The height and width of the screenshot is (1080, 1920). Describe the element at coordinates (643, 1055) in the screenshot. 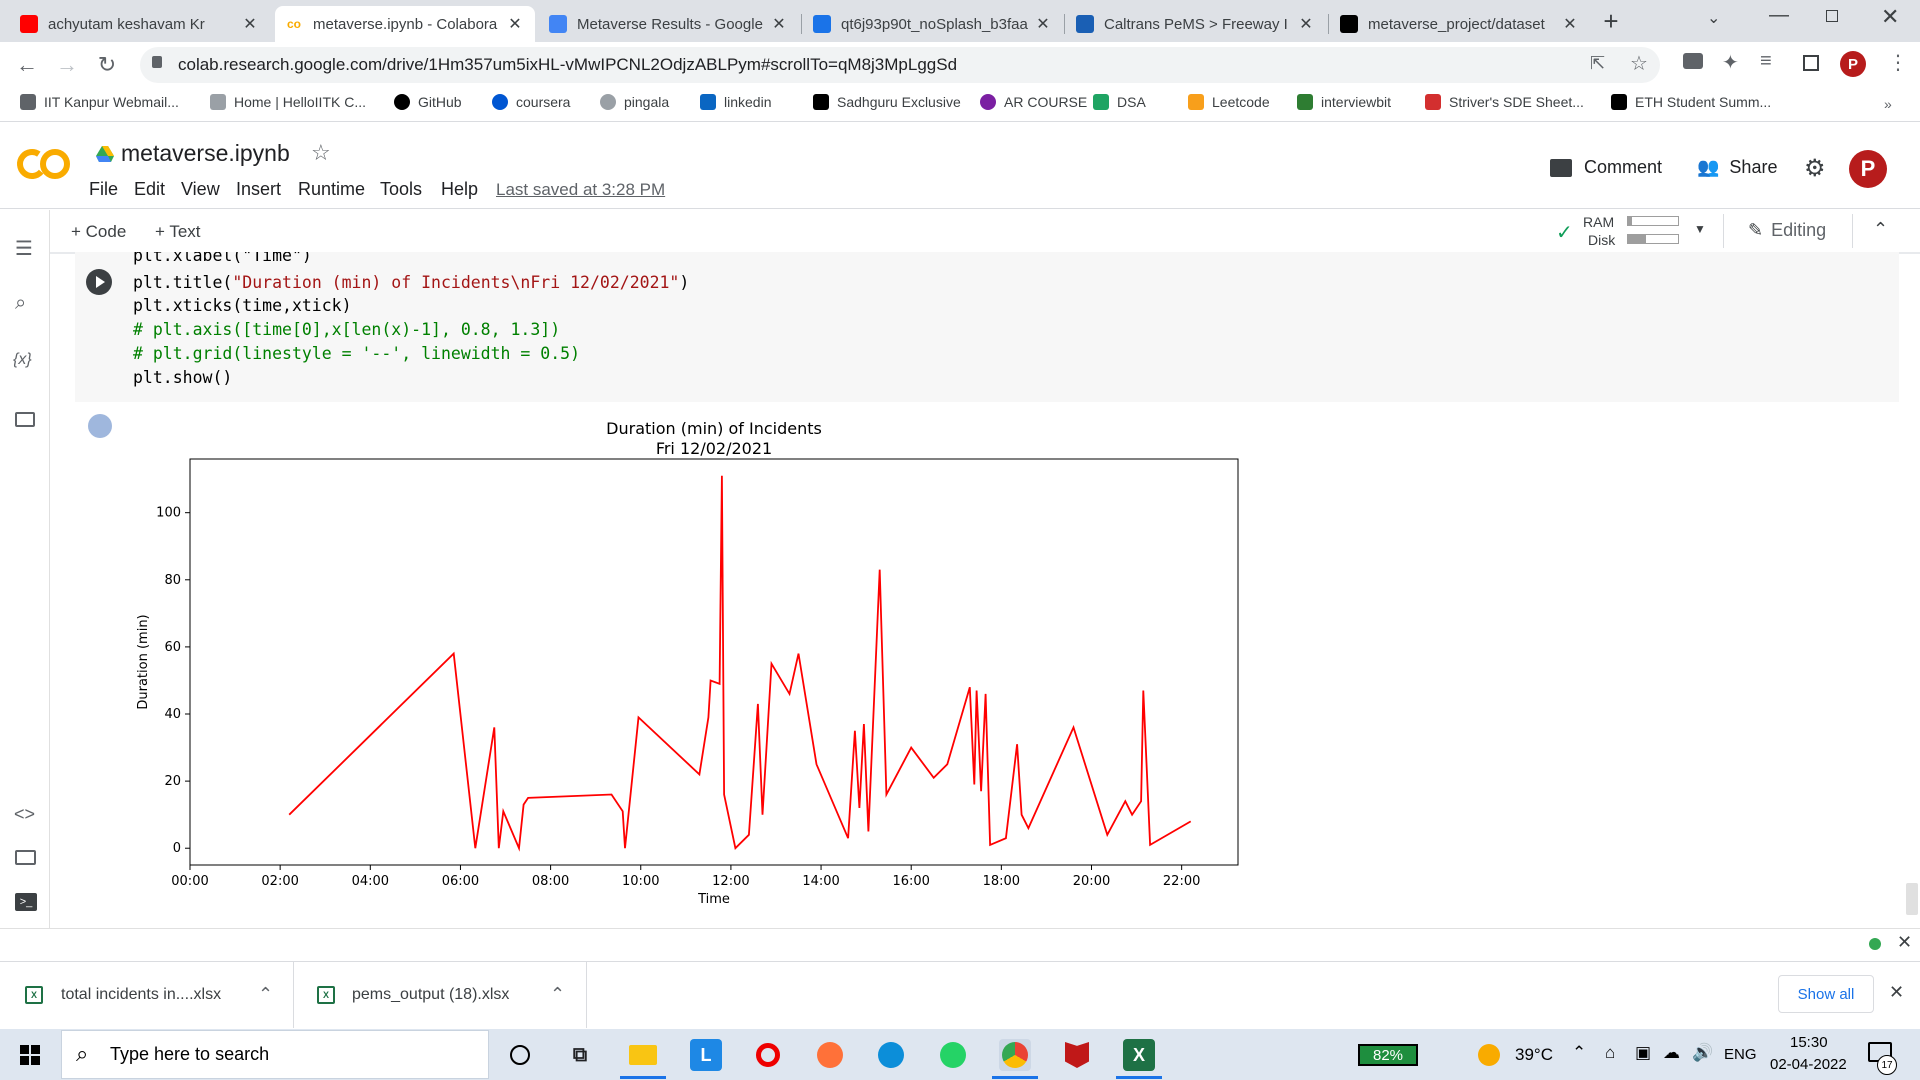

I see `file-explorer-icon` at that location.